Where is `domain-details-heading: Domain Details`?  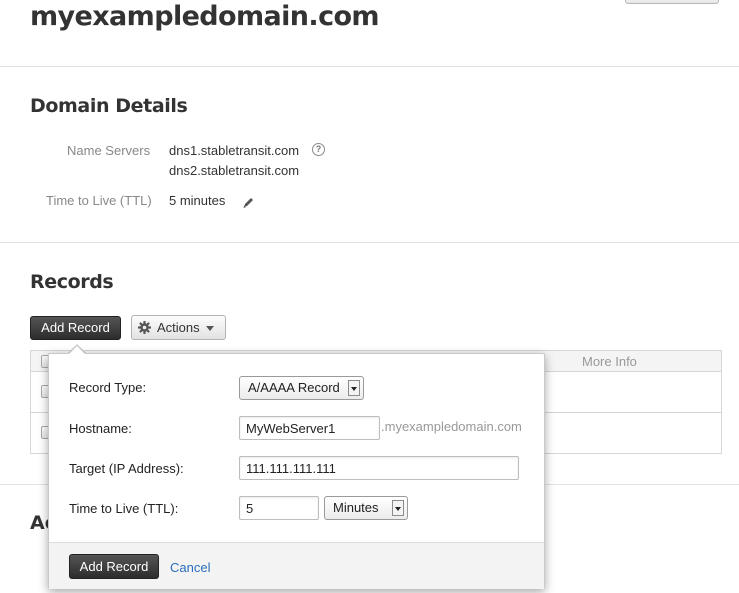
domain-details-heading: Domain Details is located at coordinates (109, 106).